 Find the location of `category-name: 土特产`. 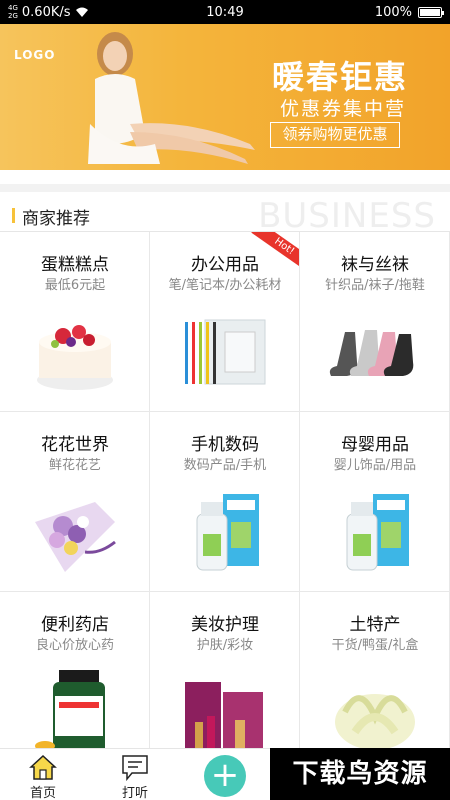

category-name: 土特产 is located at coordinates (375, 625).